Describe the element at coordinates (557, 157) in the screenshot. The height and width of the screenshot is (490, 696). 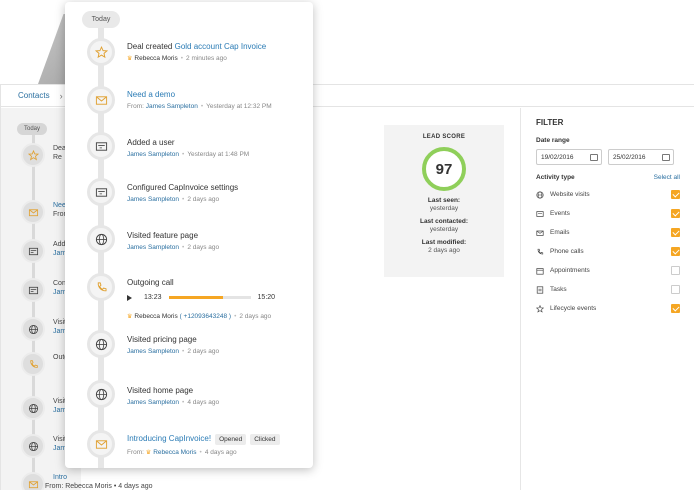
I see `date-from-value: 19/02/2016` at that location.